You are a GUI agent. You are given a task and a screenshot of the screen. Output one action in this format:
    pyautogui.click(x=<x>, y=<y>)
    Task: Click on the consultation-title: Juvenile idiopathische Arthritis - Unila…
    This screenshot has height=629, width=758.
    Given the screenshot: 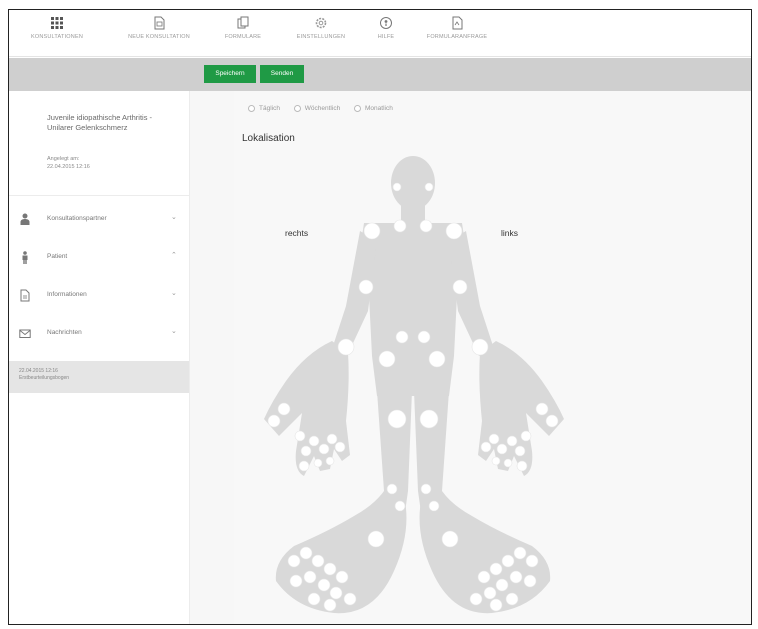 What is the action you would take?
    pyautogui.click(x=100, y=122)
    